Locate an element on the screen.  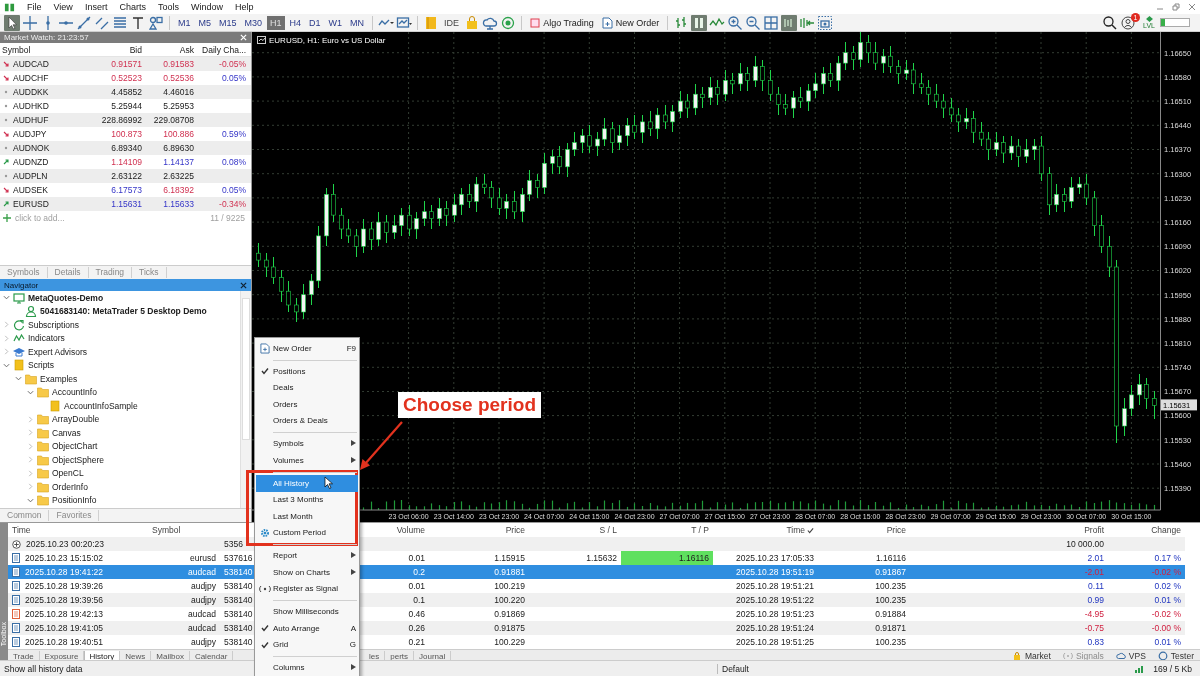
shapes-icon is located at coordinates (156, 22).